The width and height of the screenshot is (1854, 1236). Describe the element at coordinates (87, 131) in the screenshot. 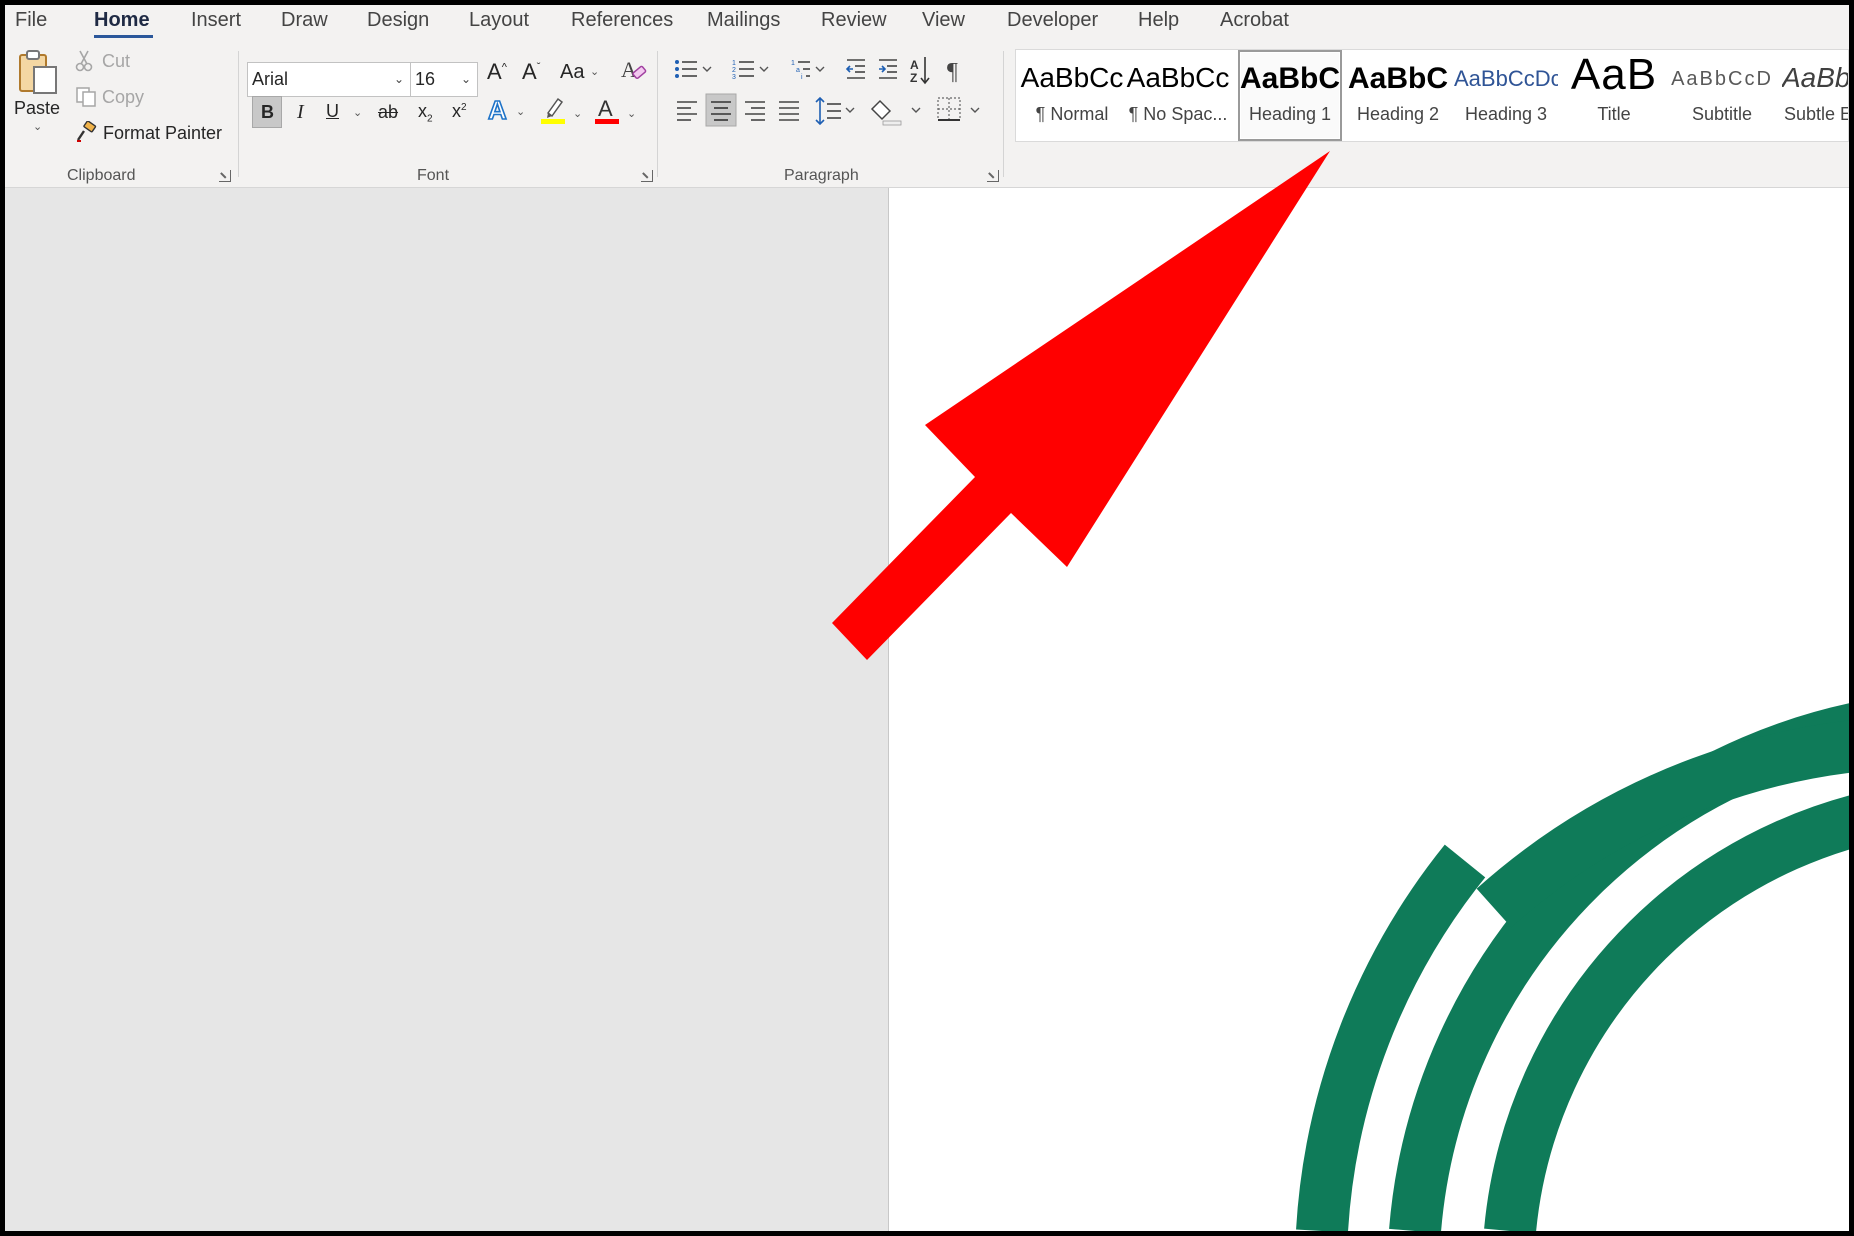

I see `paintbrush-icon` at that location.